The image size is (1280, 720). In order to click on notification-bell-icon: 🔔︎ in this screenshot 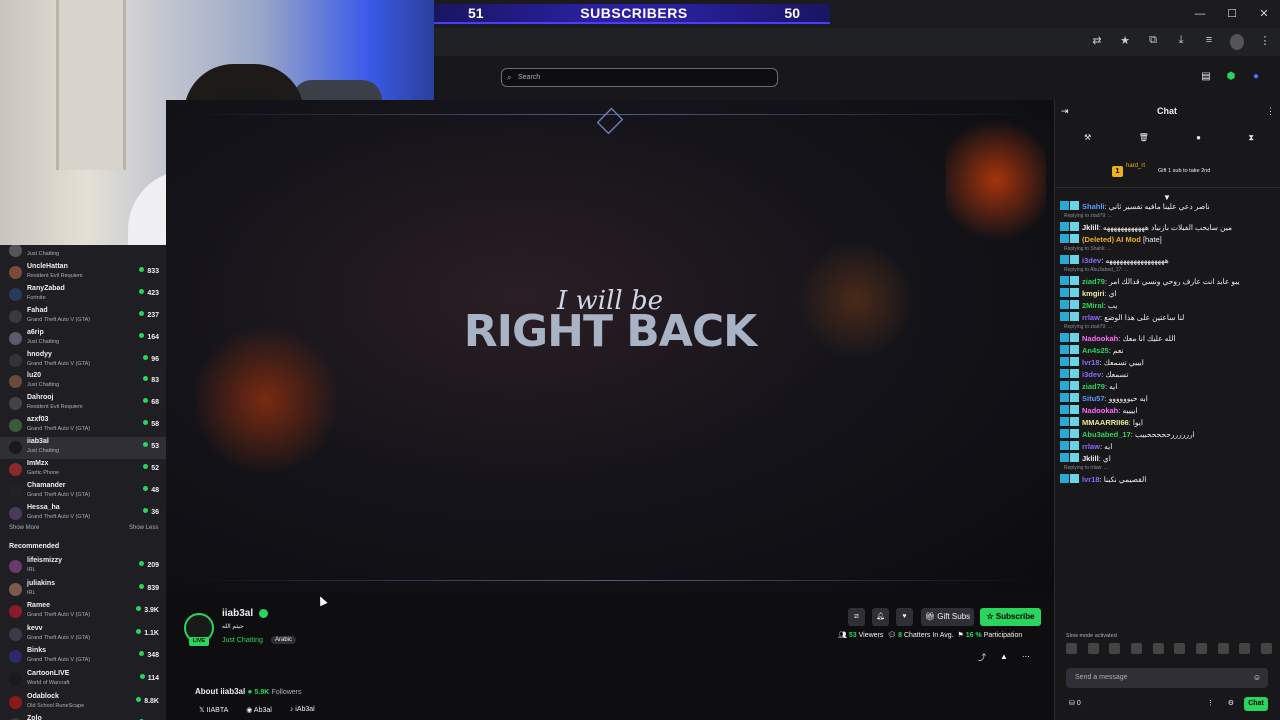, I will do `click(880, 617)`.